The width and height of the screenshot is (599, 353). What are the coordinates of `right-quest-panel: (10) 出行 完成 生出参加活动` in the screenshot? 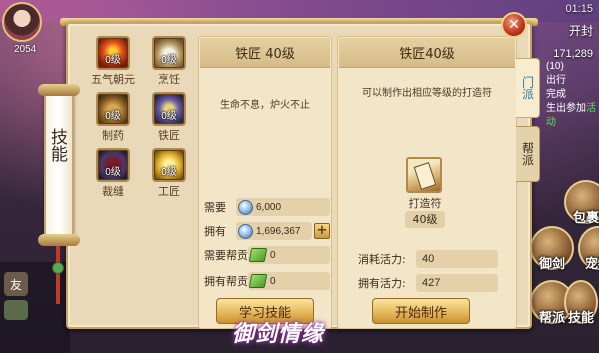 It's located at (569, 120).